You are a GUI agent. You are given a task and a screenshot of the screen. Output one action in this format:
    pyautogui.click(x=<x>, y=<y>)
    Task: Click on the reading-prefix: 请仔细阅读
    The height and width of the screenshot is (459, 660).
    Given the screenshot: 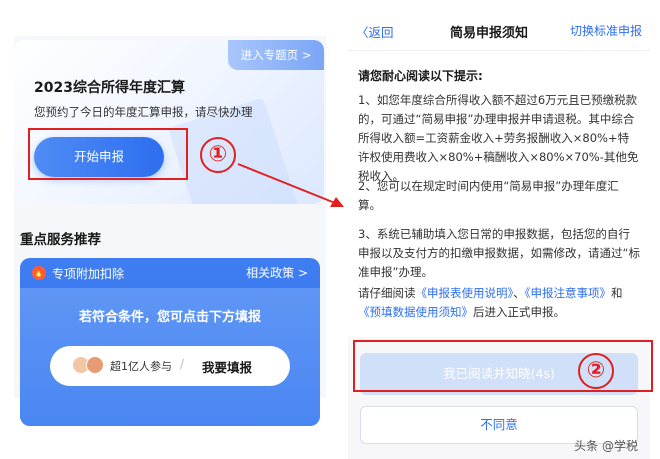 What is the action you would take?
    pyautogui.click(x=387, y=293)
    